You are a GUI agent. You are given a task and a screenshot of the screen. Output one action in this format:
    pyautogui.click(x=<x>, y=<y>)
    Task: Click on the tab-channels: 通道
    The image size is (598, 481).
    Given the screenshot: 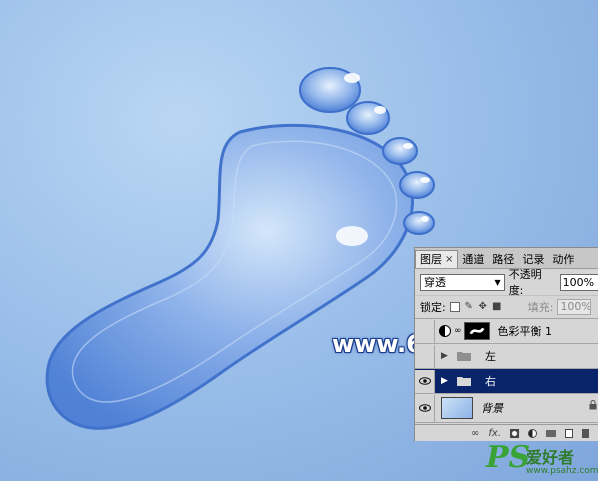 What is the action you would take?
    pyautogui.click(x=473, y=259)
    